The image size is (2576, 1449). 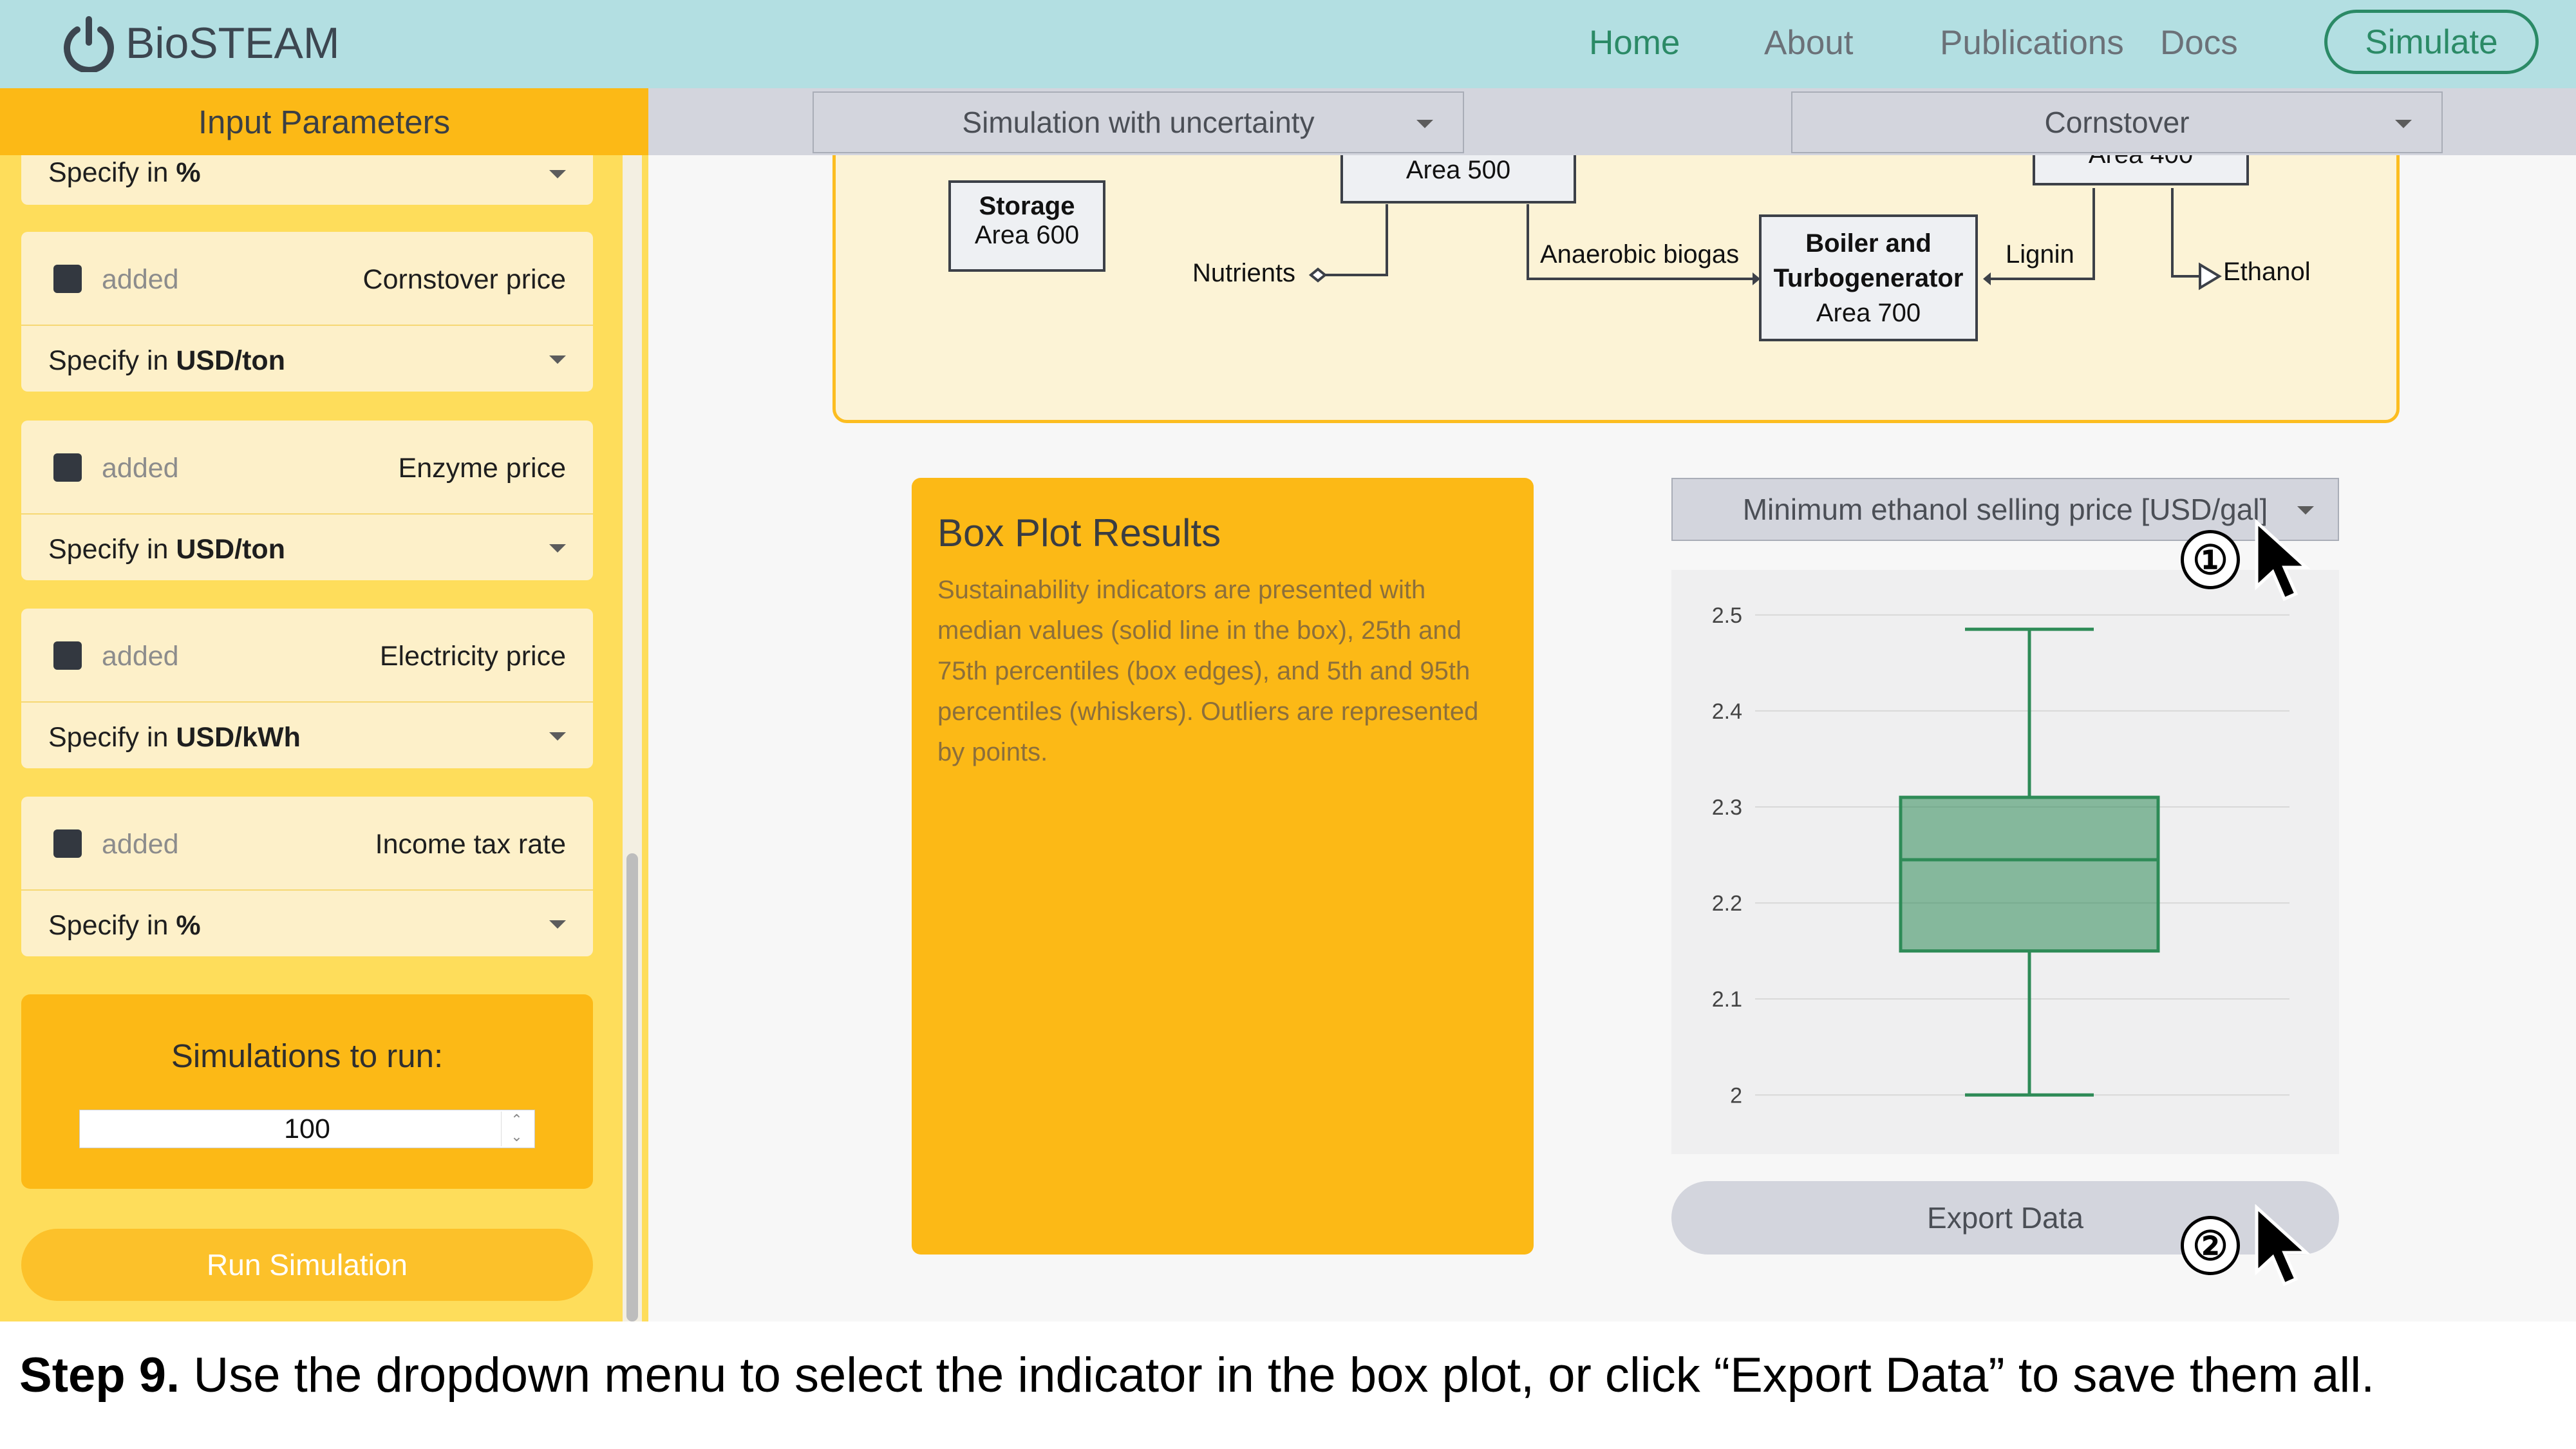 What do you see at coordinates (174, 738) in the screenshot?
I see `spec-text: Specify in USD/kWh` at bounding box center [174, 738].